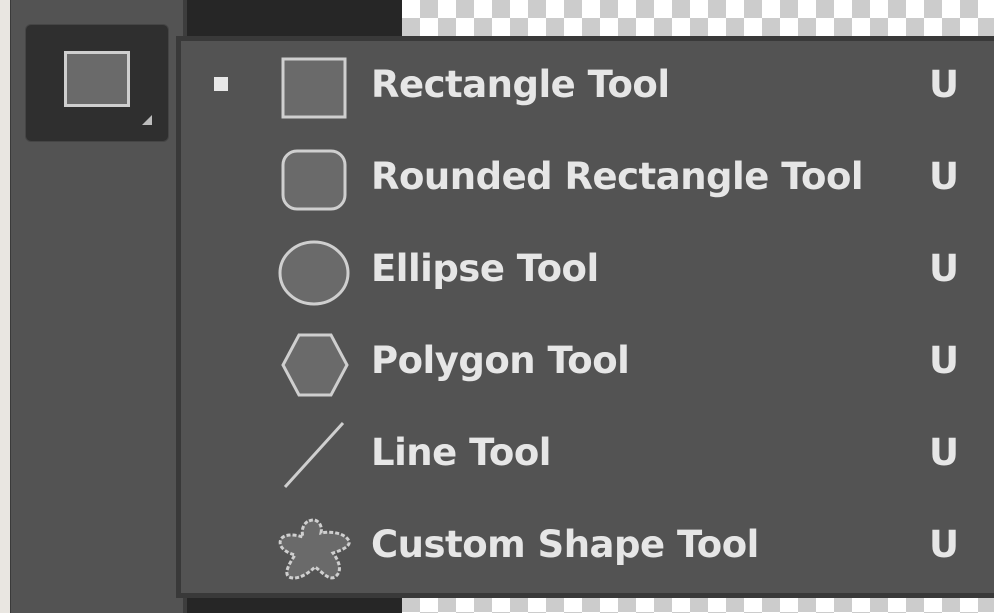 The width and height of the screenshot is (994, 613). Describe the element at coordinates (314, 364) in the screenshot. I see `polygon-icon` at that location.